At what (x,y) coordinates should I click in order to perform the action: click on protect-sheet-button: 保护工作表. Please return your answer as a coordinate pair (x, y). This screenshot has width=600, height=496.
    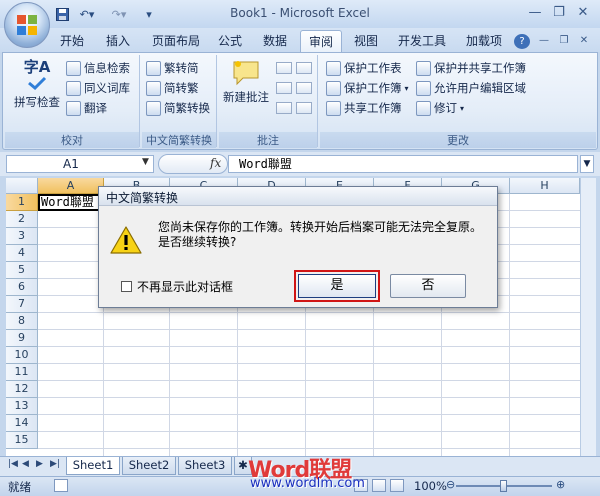
    Looking at the image, I should click on (364, 68).